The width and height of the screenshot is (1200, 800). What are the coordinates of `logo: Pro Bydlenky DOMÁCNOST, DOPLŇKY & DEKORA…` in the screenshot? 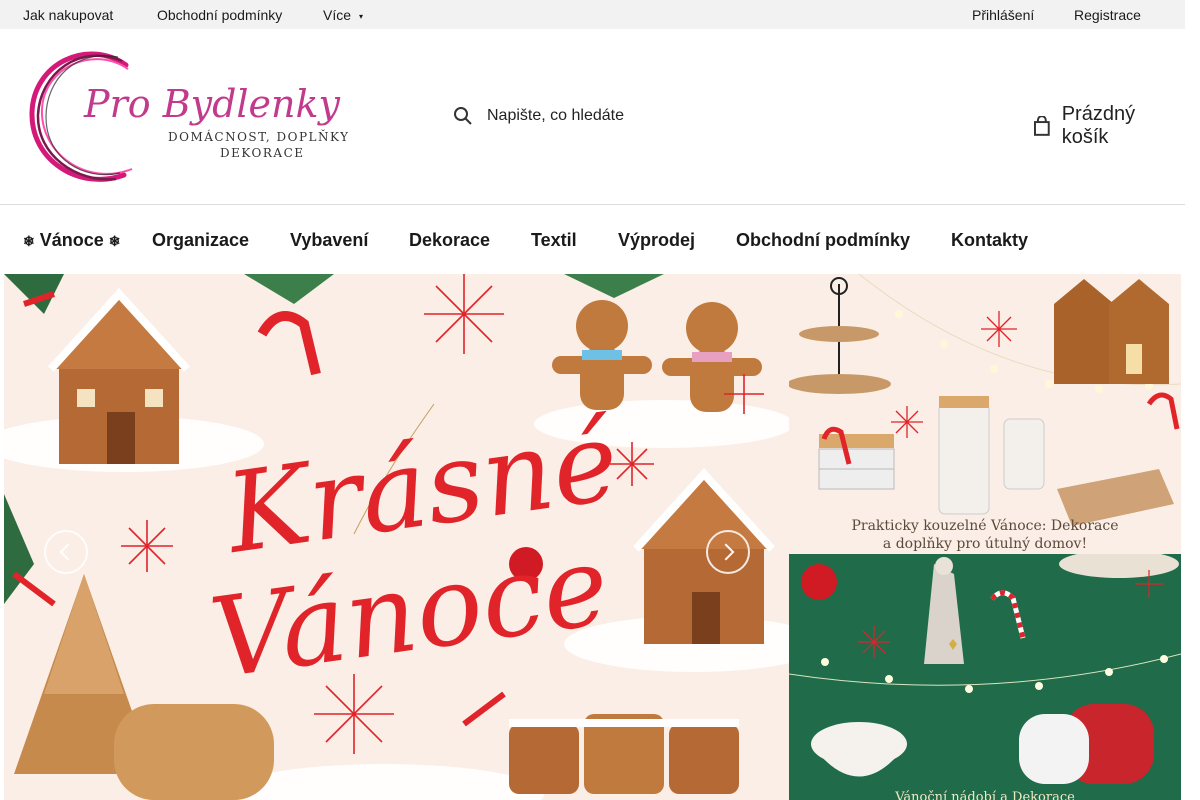 It's located at (197, 115).